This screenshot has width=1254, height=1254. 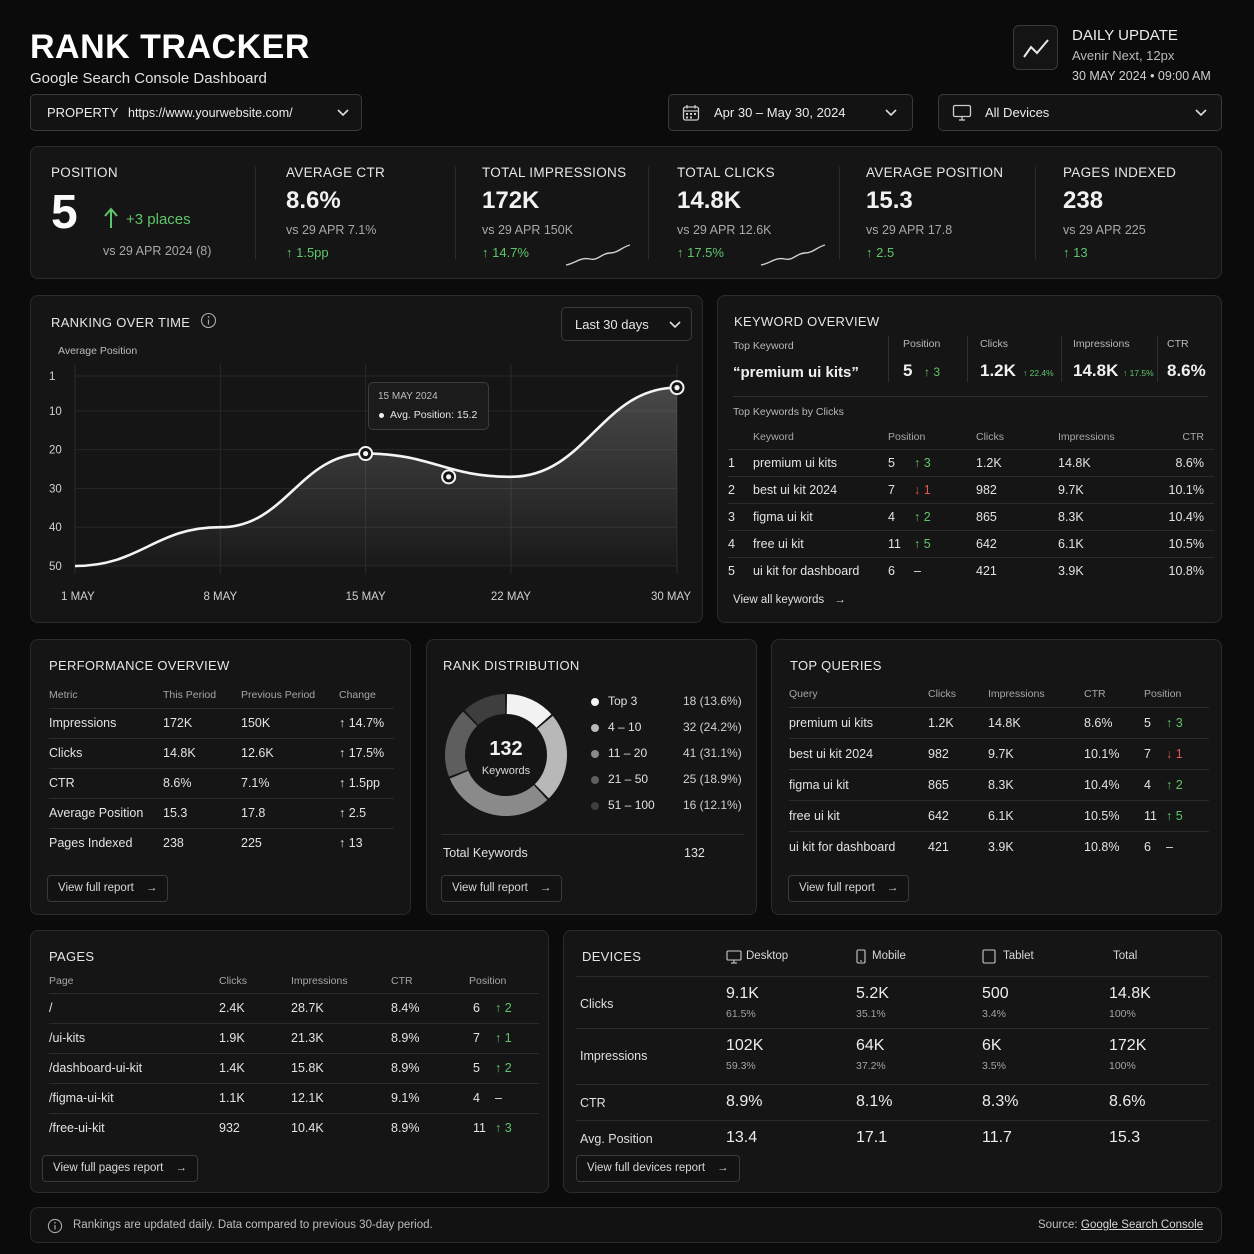 I want to click on donut-total: 132, so click(x=506, y=749).